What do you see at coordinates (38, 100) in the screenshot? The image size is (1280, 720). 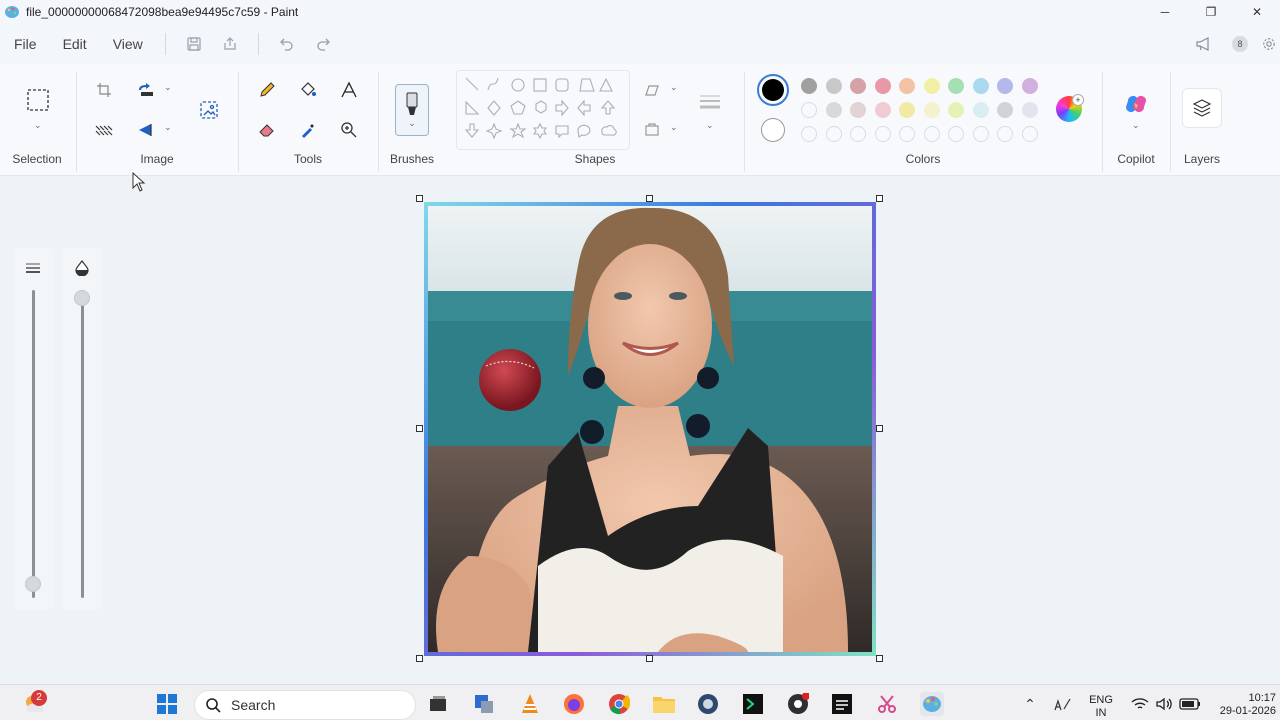 I see `selection-tool` at bounding box center [38, 100].